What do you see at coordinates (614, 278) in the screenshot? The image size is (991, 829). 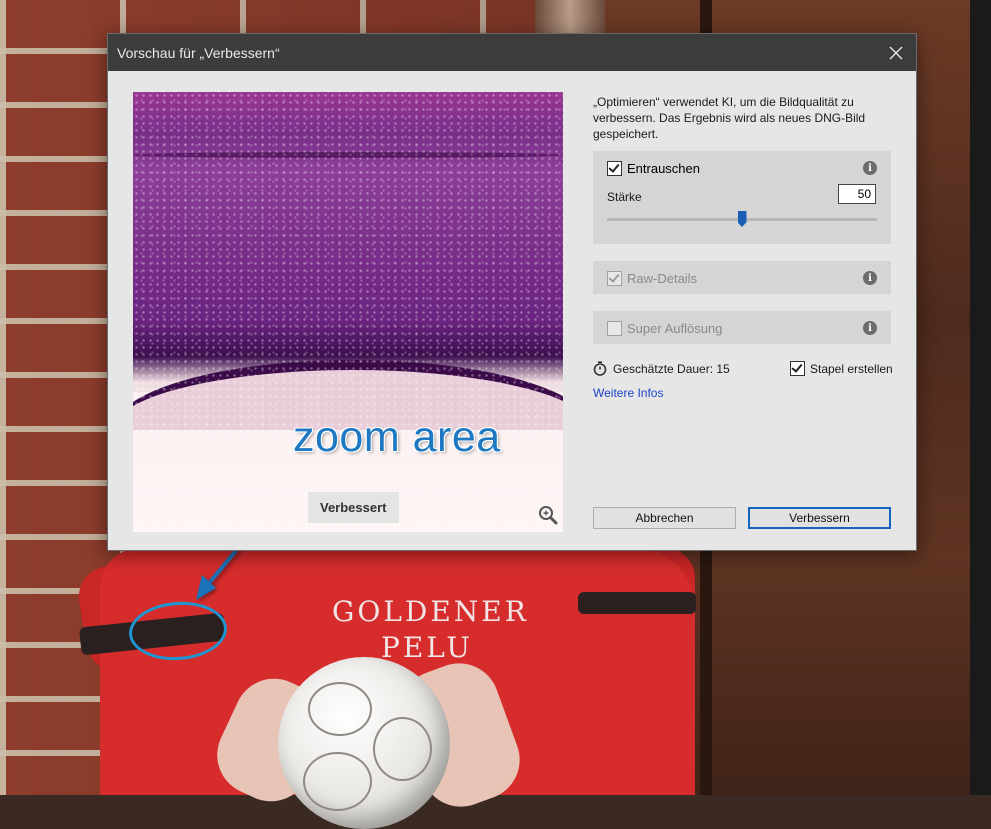 I see `raw-details-checkbox` at bounding box center [614, 278].